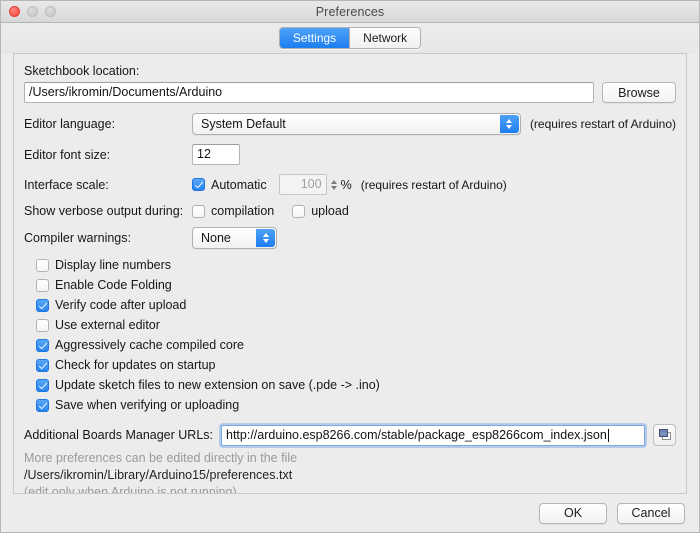 The image size is (700, 533). I want to click on checkbox-aggressively-cache-compiled-core: Aggressively cache compiled core, so click(356, 345).